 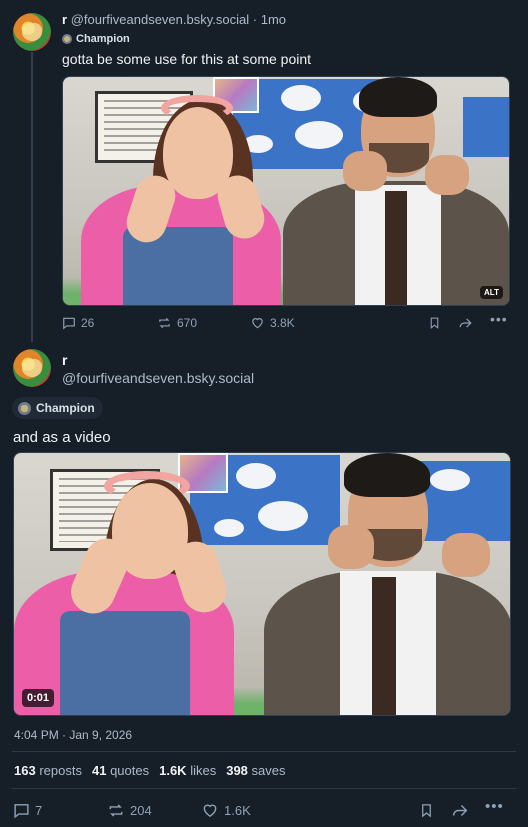 What do you see at coordinates (48, 770) in the screenshot?
I see `reposts-stat: 163 reposts` at bounding box center [48, 770].